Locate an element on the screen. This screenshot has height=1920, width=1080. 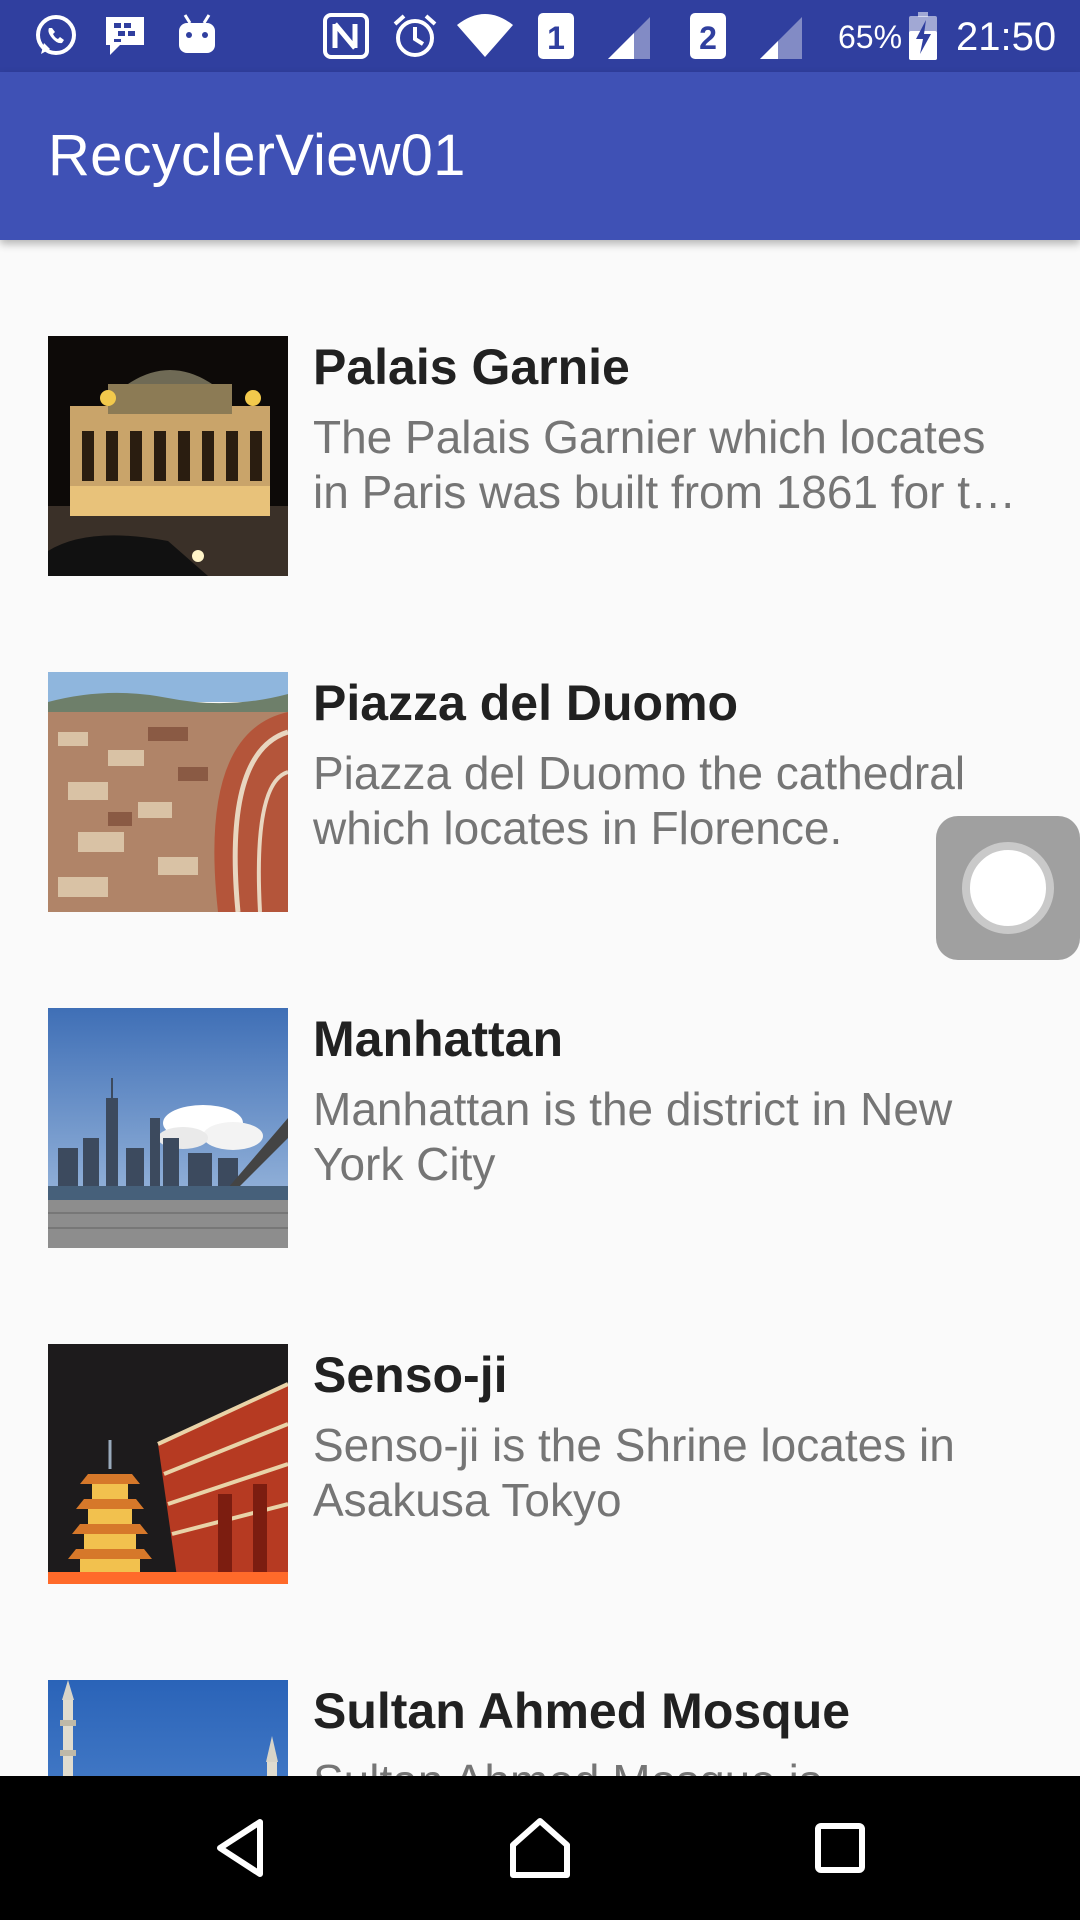
recents-button is located at coordinates (840, 1848).